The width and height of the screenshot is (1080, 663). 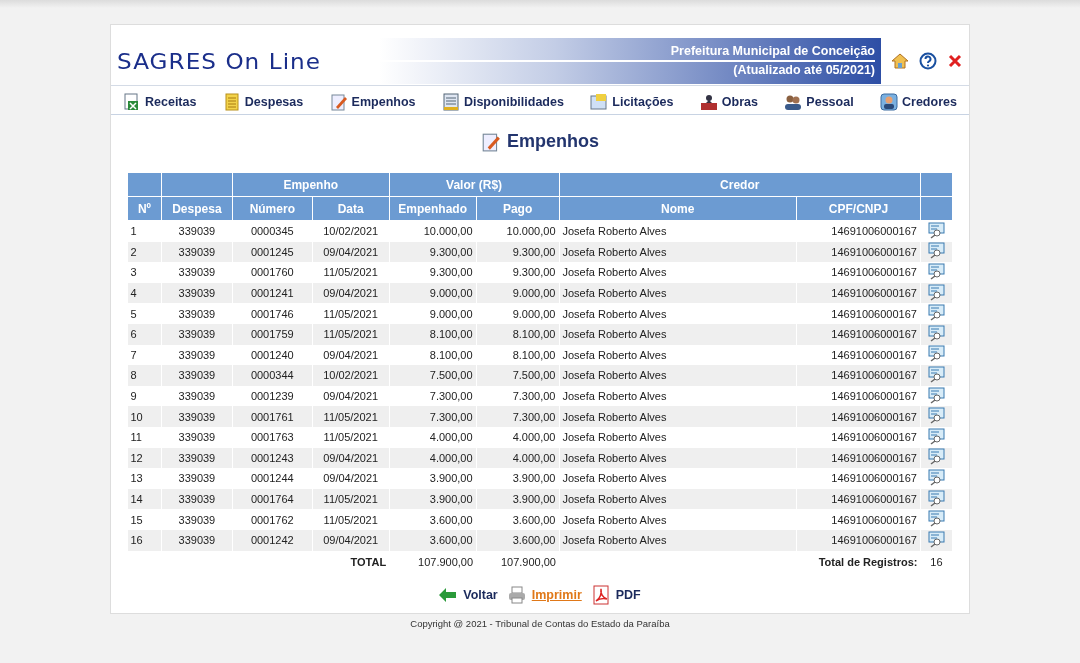 I want to click on nav-link: Disponibilidades, so click(x=502, y=102).